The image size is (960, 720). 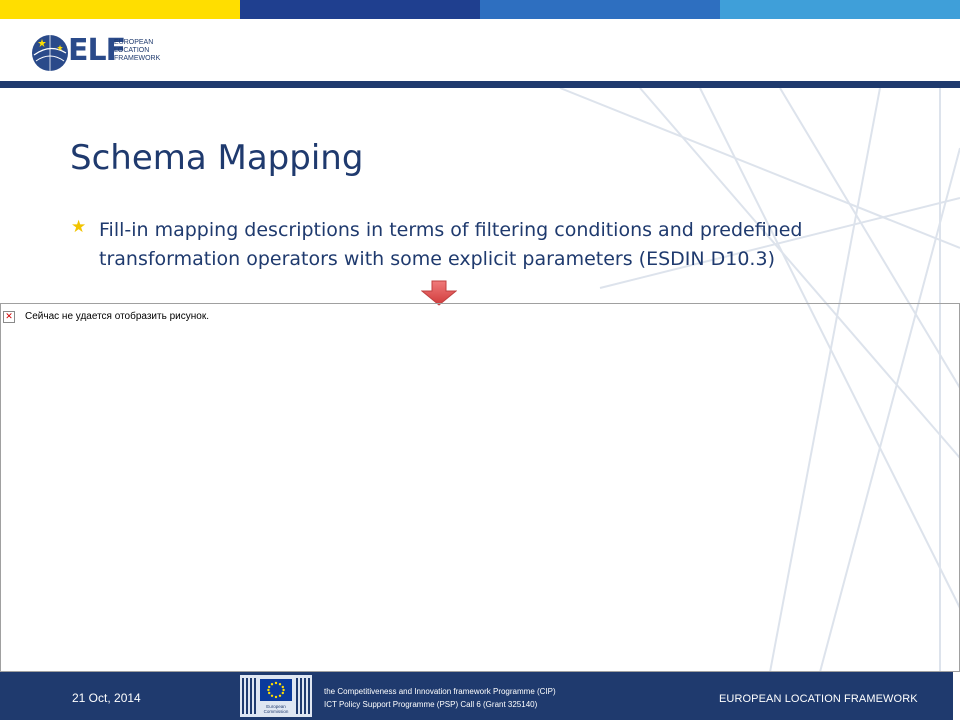 What do you see at coordinates (276, 696) in the screenshot?
I see `european-commission-logo: European Commission` at bounding box center [276, 696].